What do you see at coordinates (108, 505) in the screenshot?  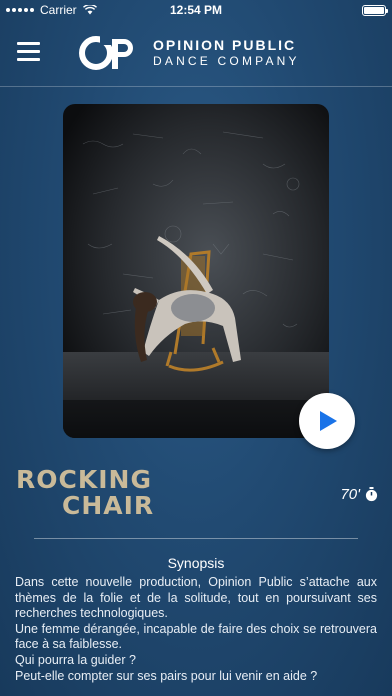 I see `show-title-line-2: CHAIR` at bounding box center [108, 505].